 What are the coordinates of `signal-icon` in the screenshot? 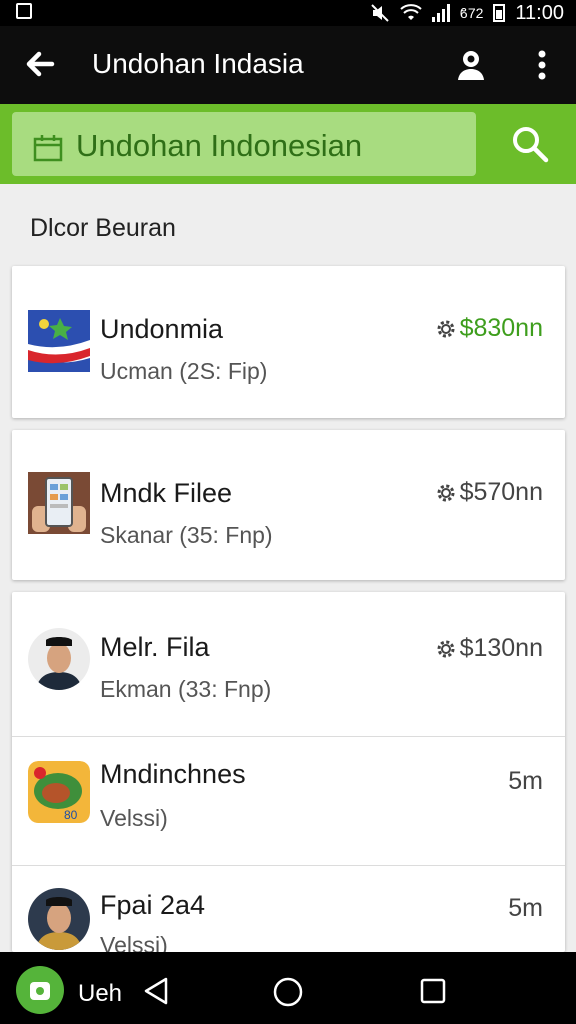 It's located at (440, 13).